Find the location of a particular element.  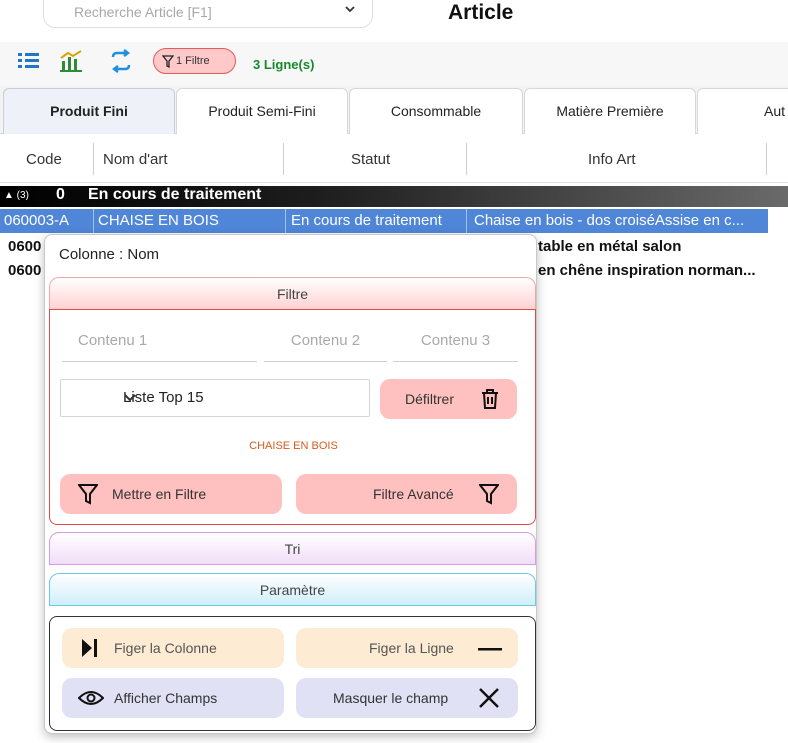

masquer-champ-label: Masquer le champ is located at coordinates (391, 698).